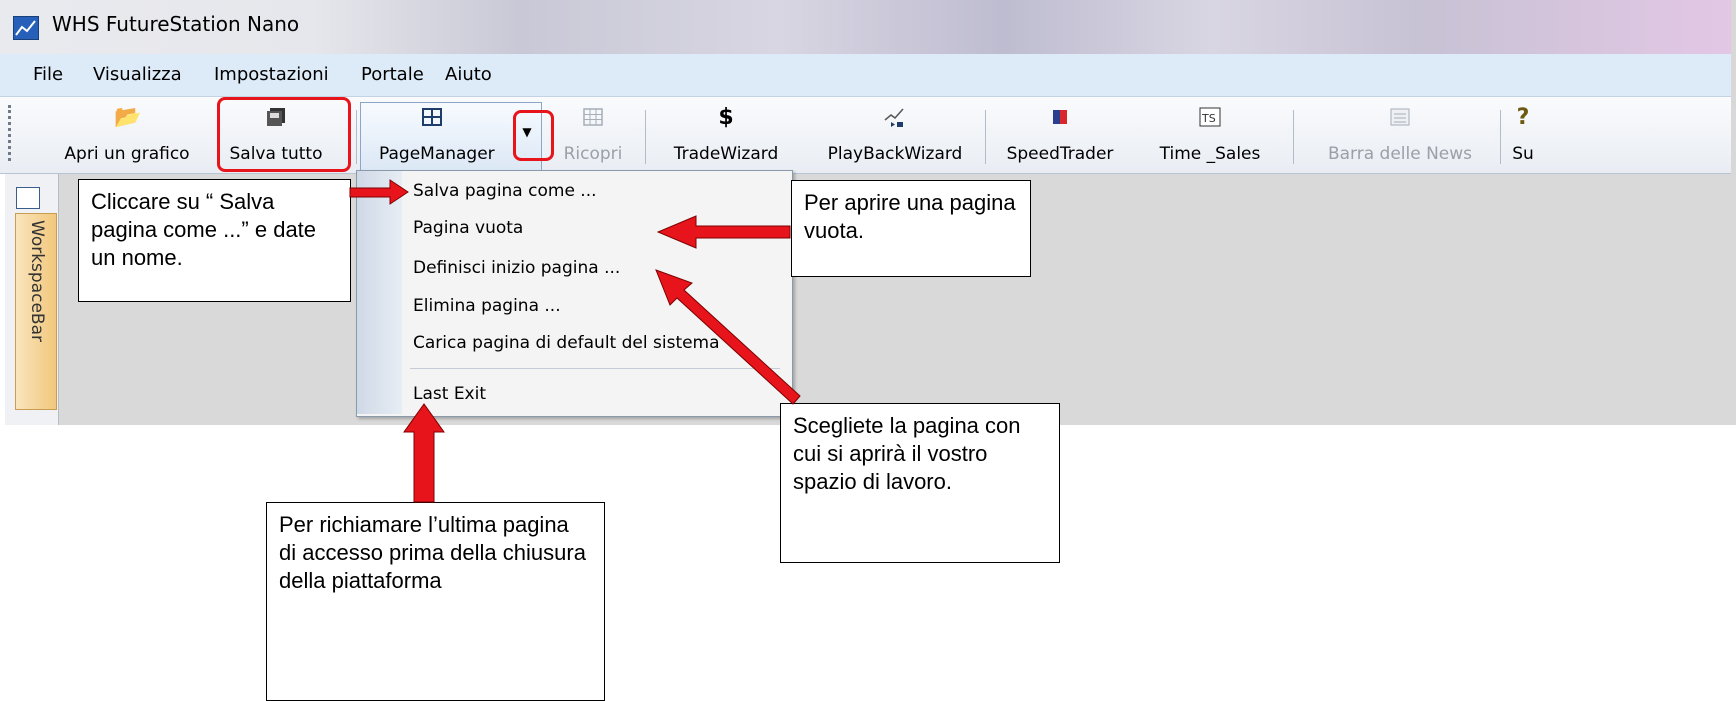  What do you see at coordinates (37, 281) in the screenshot?
I see `workspace-bar-label: WorkspaceBar` at bounding box center [37, 281].